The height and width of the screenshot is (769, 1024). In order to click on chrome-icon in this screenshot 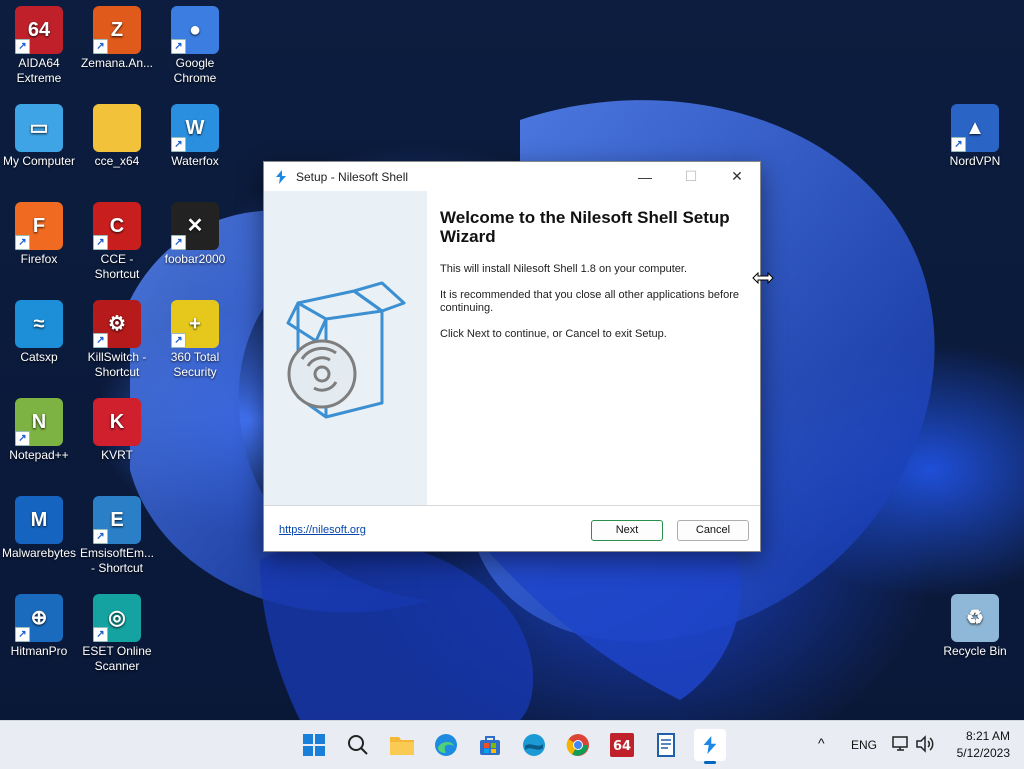, I will do `click(577, 745)`.